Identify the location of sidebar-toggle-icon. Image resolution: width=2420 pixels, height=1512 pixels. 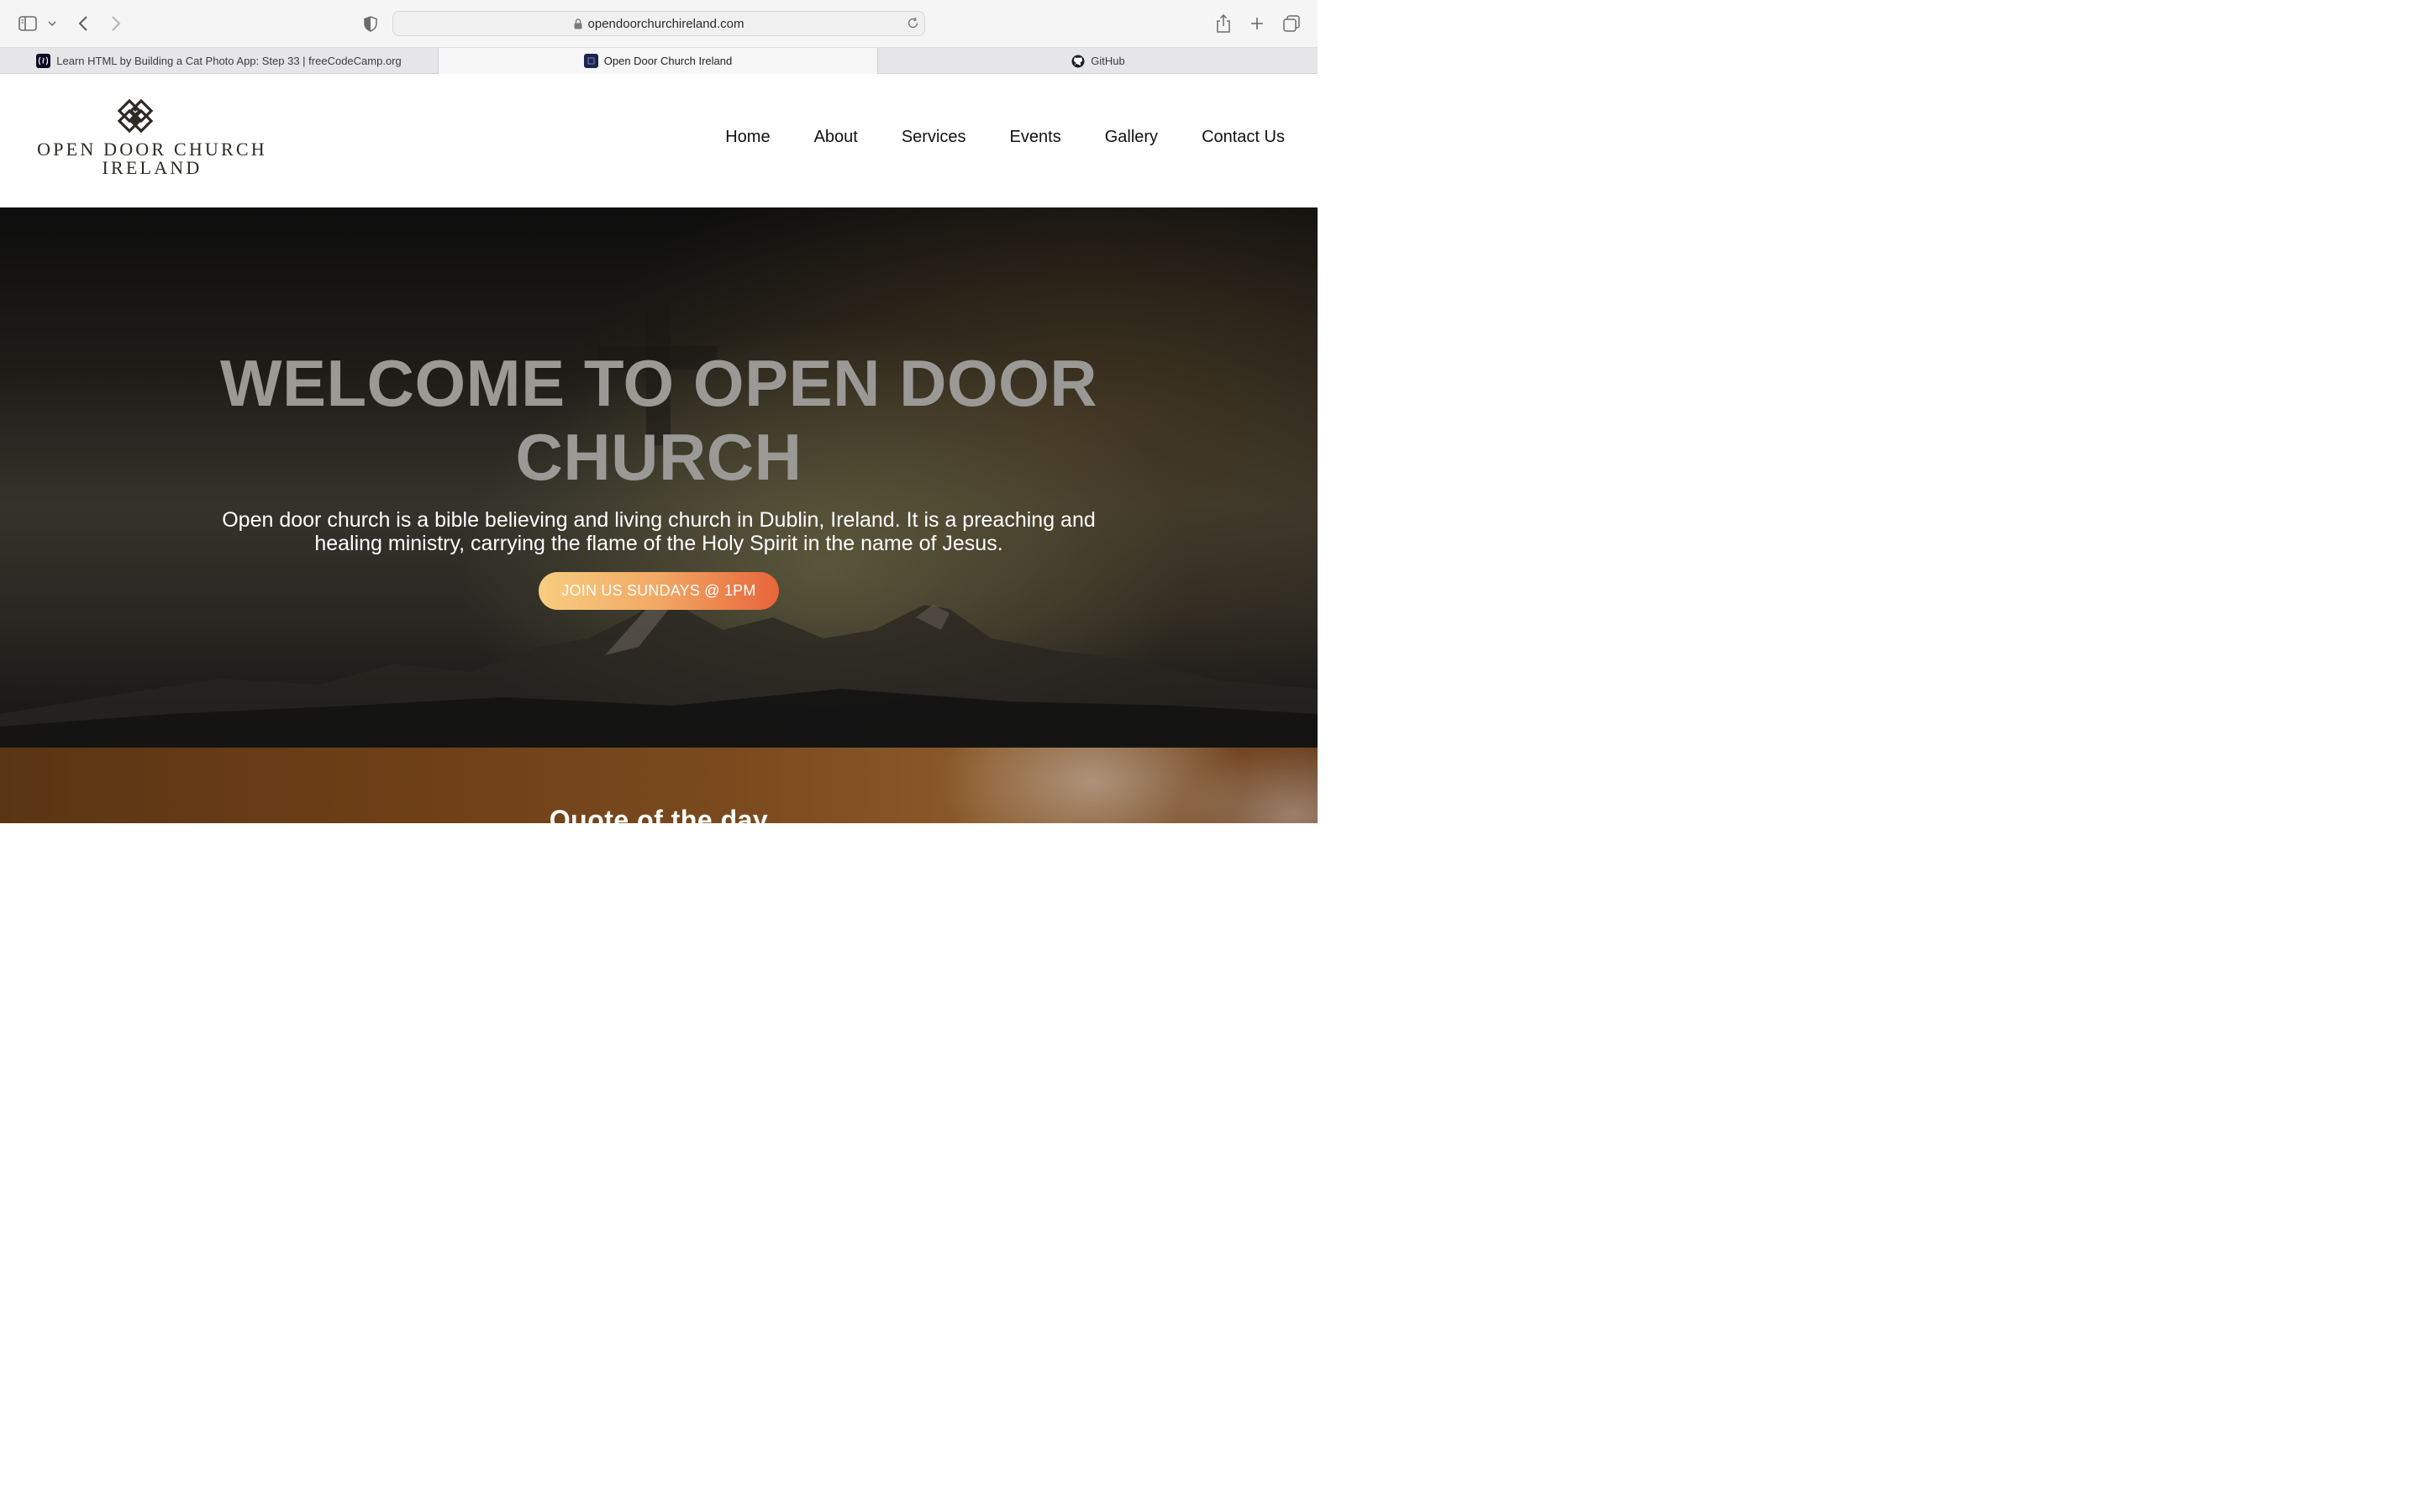
(28, 23).